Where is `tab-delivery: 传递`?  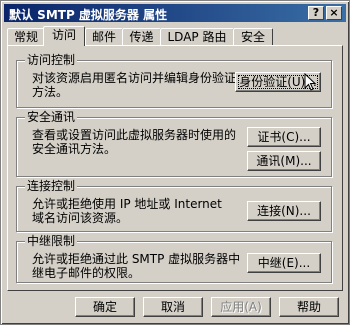
tab-delivery: 传递 is located at coordinates (141, 36).